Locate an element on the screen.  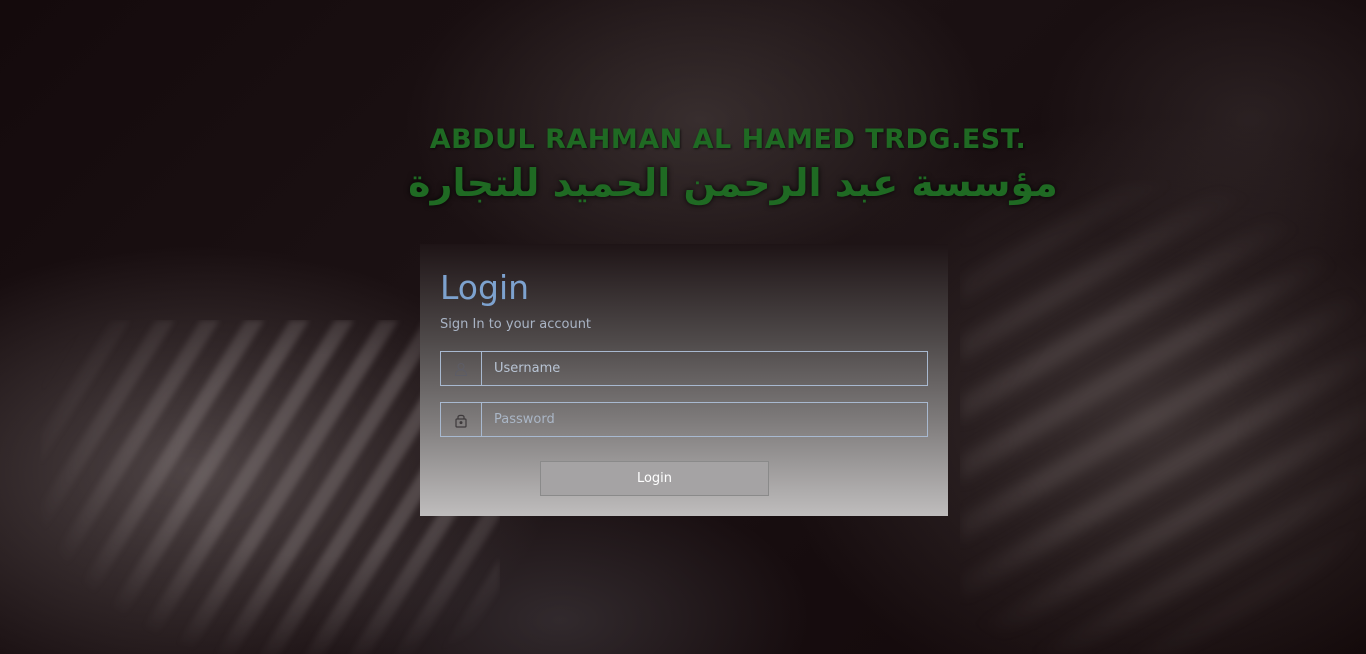
password-input is located at coordinates (704, 419).